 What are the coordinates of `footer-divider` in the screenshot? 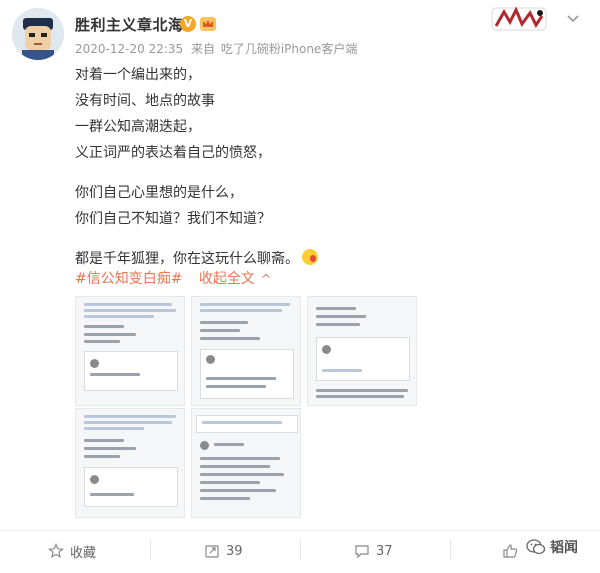 It's located at (300, 530).